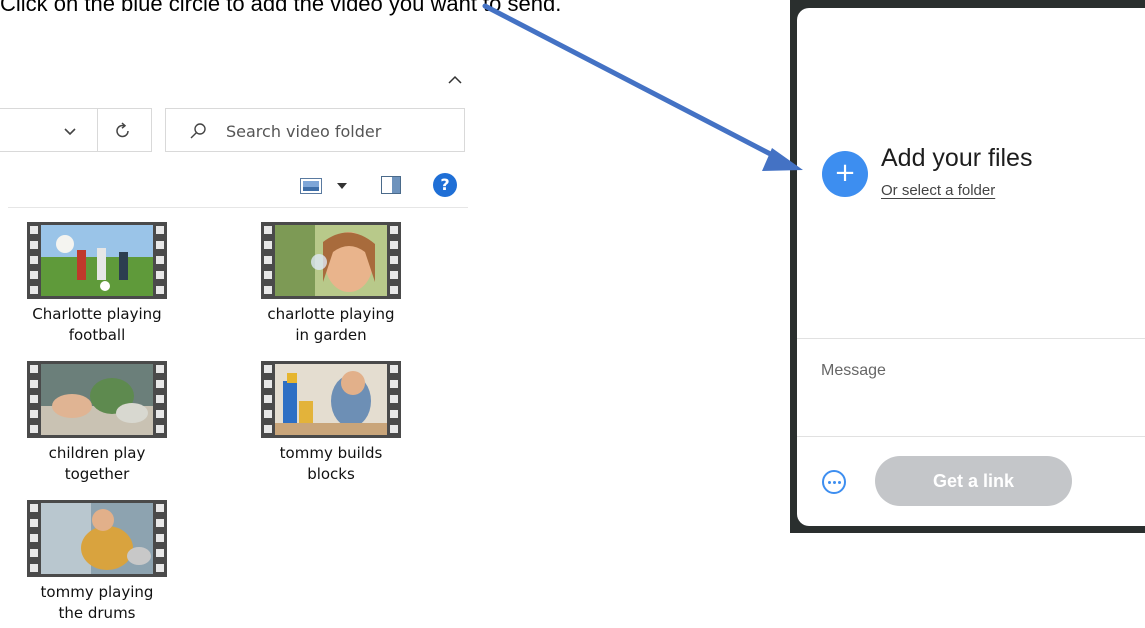  Describe the element at coordinates (331, 474) in the screenshot. I see `file-name-line2: blocks` at that location.